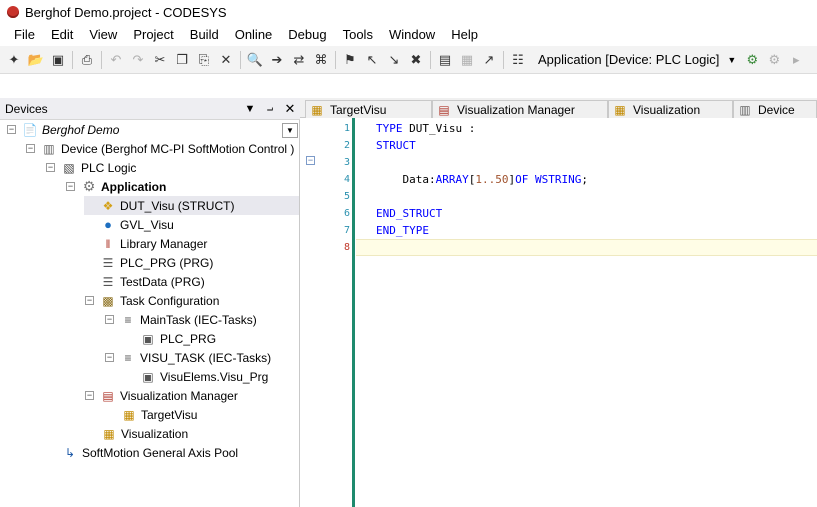 The image size is (817, 507). Describe the element at coordinates (250, 109) in the screenshot. I see `panel-menu-chevron-icon: ▼` at that location.